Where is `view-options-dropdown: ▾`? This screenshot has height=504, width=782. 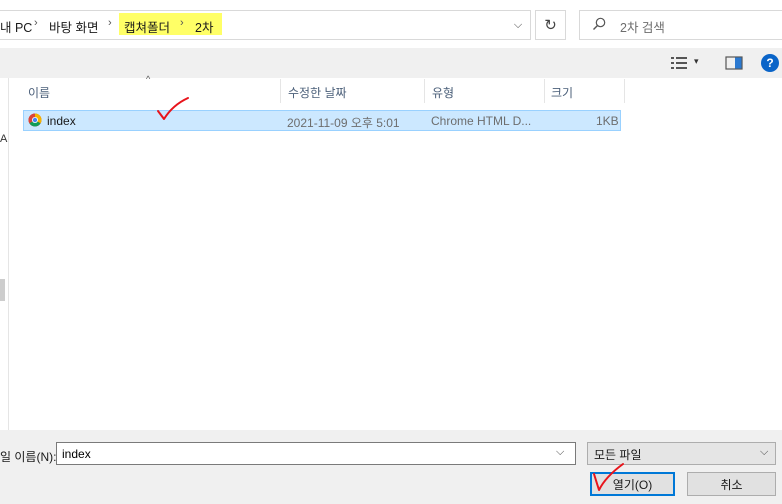
view-options-dropdown: ▾ is located at coordinates (696, 61).